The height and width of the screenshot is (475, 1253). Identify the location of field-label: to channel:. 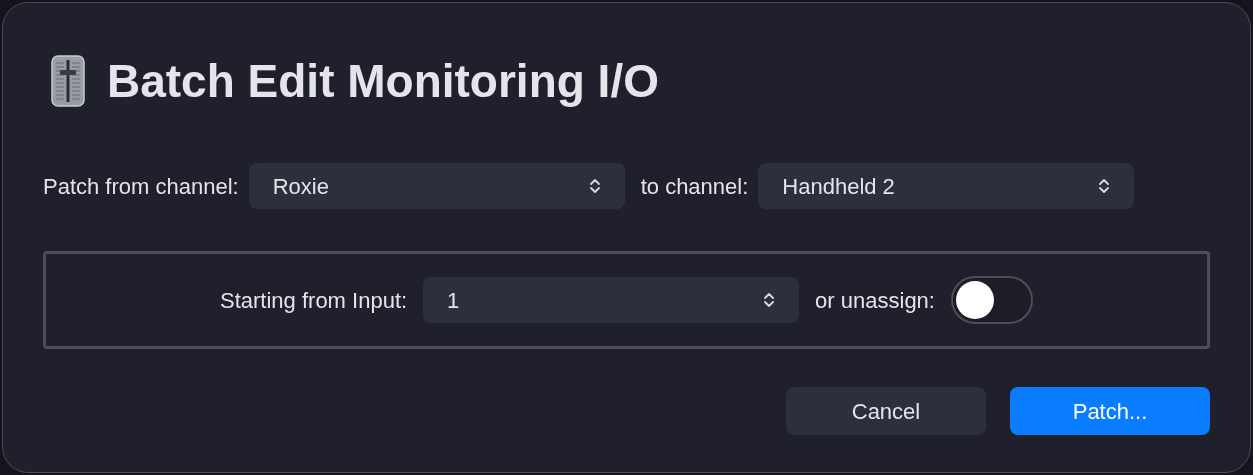
(694, 186).